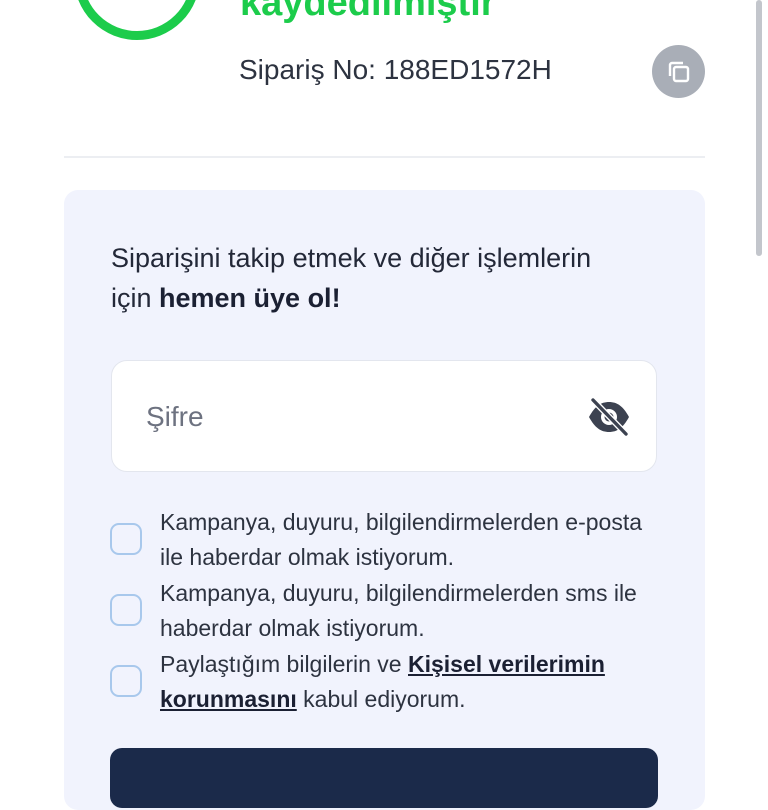  Describe the element at coordinates (126, 681) in the screenshot. I see `consent-privacy-checkbox` at that location.